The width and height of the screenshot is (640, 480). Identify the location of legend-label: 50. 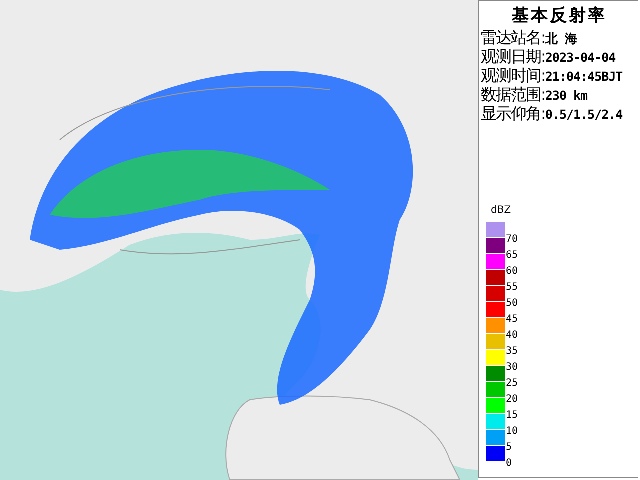
(512, 304).